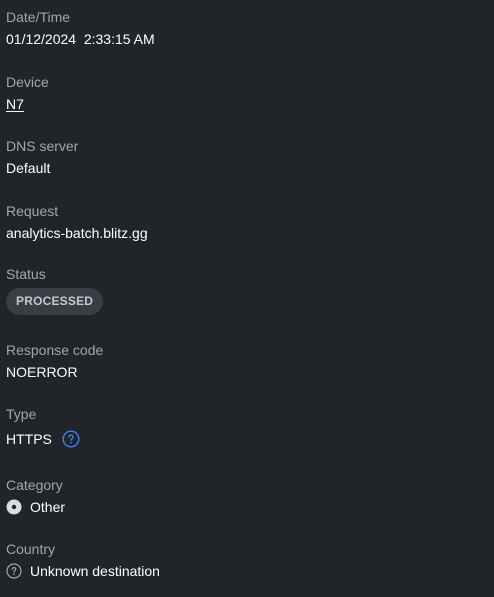 The height and width of the screenshot is (597, 494). What do you see at coordinates (14, 507) in the screenshot?
I see `filled-dot-circle-icon` at bounding box center [14, 507].